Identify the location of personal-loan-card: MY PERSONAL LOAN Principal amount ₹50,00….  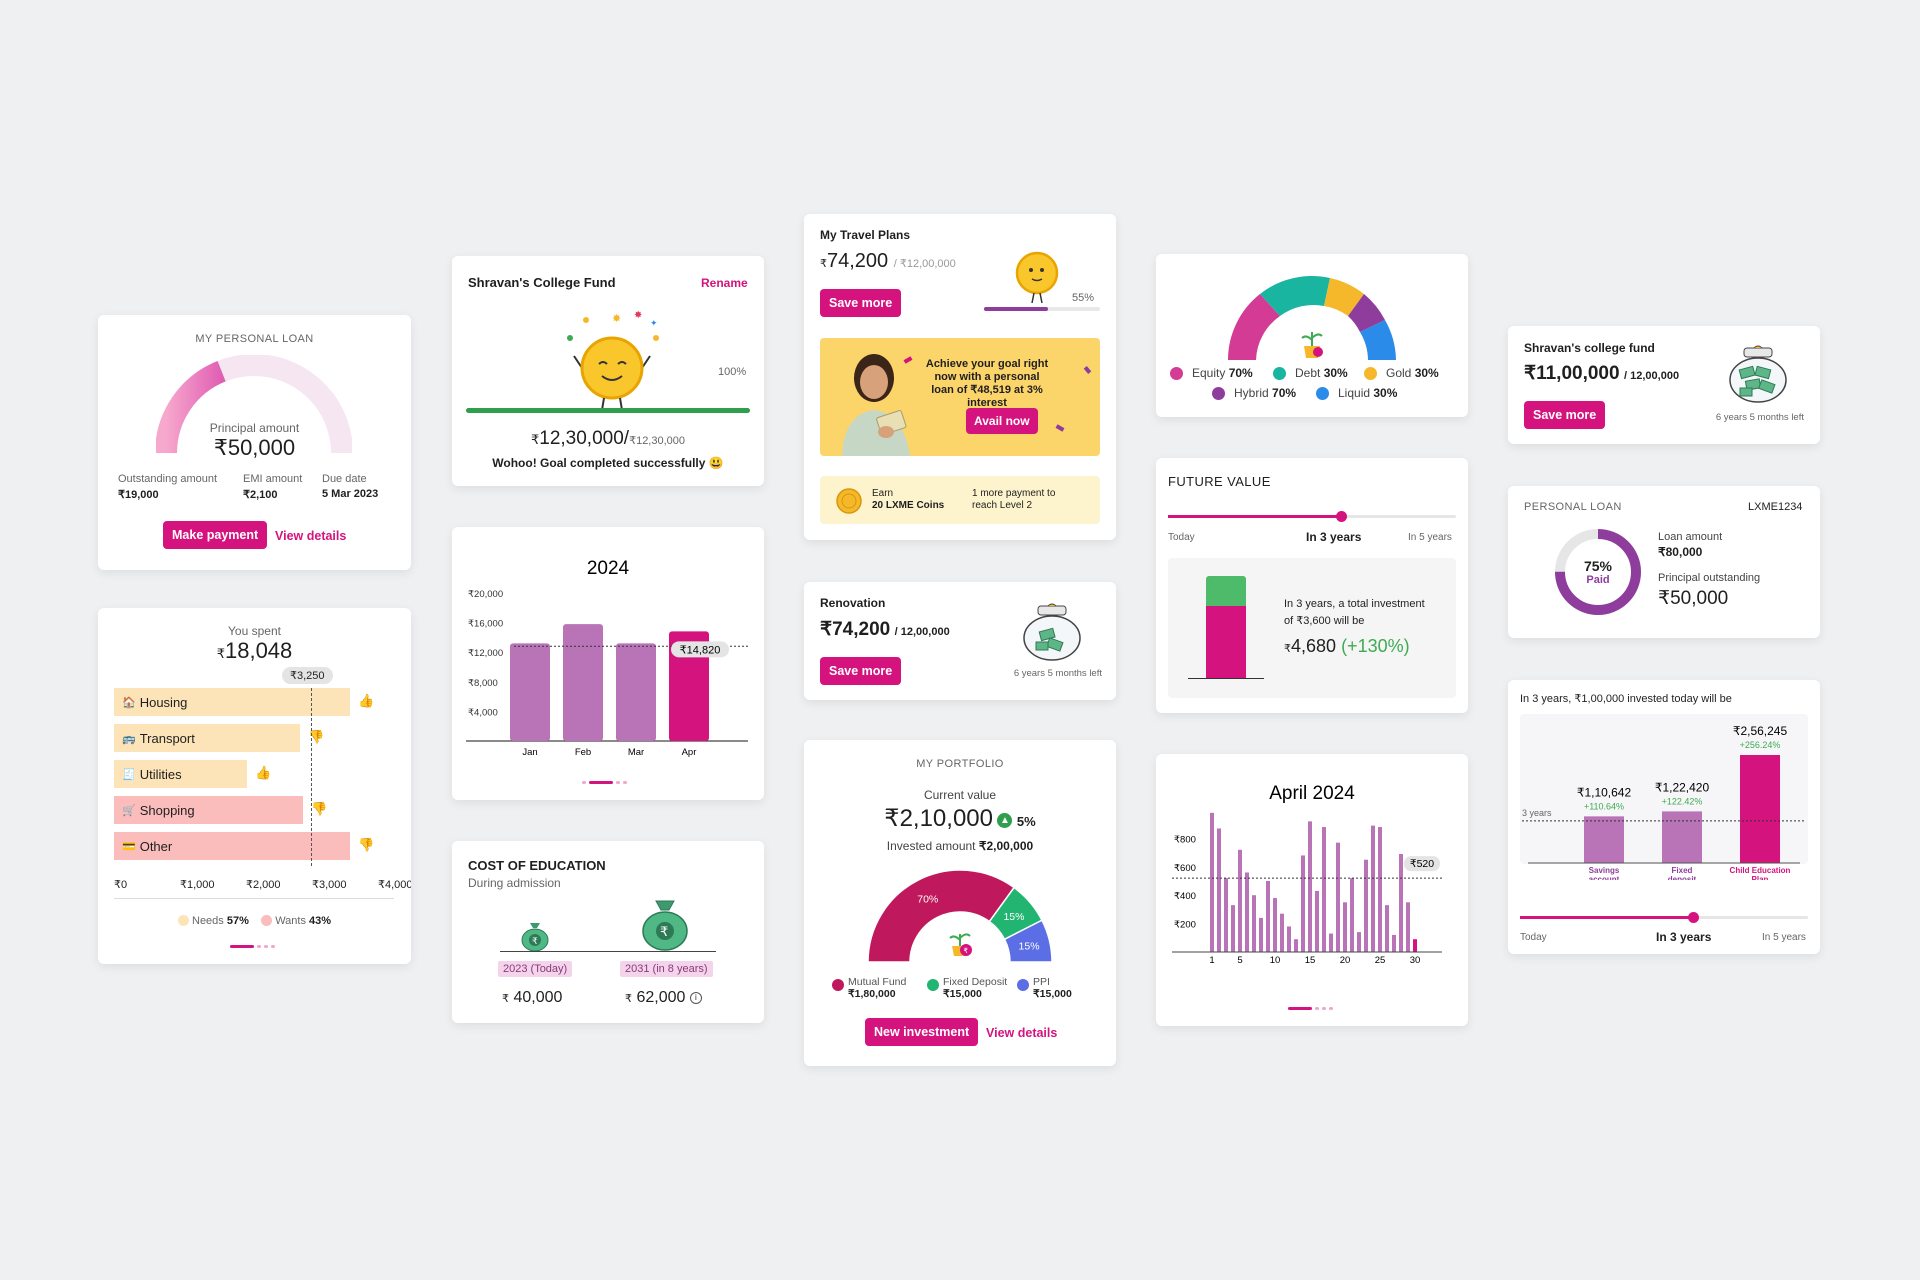
(254, 442).